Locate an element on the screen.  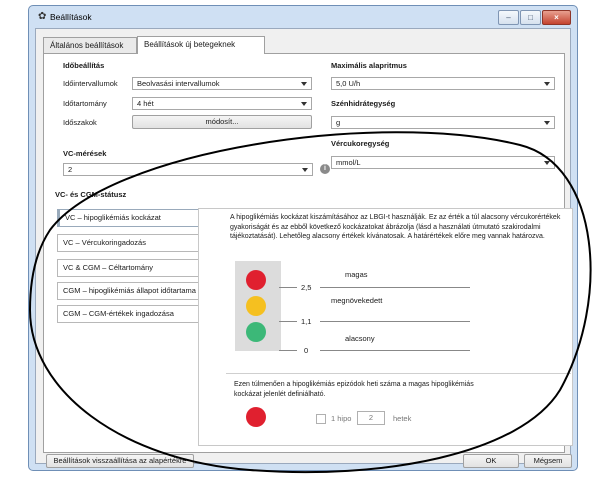
carb-unit-select: g is located at coordinates (443, 122).